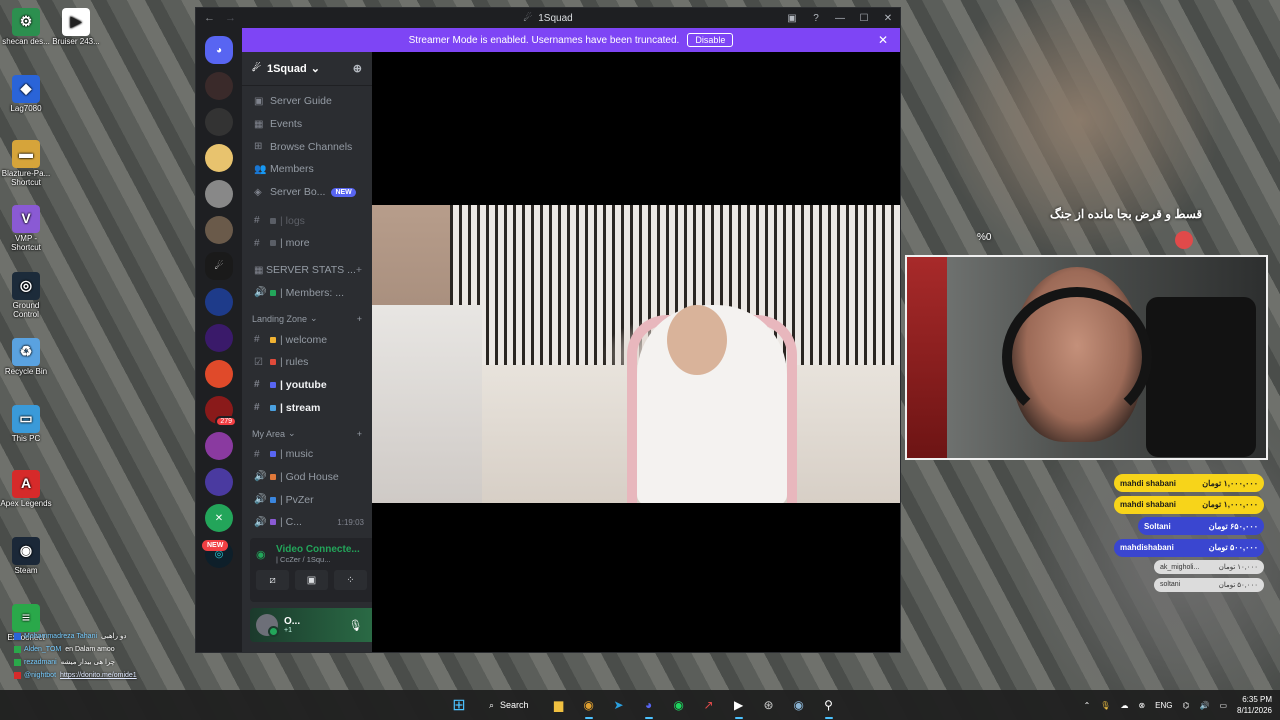 The image size is (1280, 720). I want to click on app-icon: ≡, so click(26, 618).